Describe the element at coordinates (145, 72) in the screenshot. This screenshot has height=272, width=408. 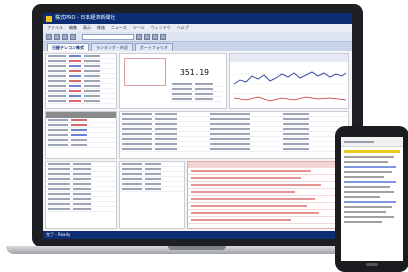
I see `quote-summary-box` at that location.